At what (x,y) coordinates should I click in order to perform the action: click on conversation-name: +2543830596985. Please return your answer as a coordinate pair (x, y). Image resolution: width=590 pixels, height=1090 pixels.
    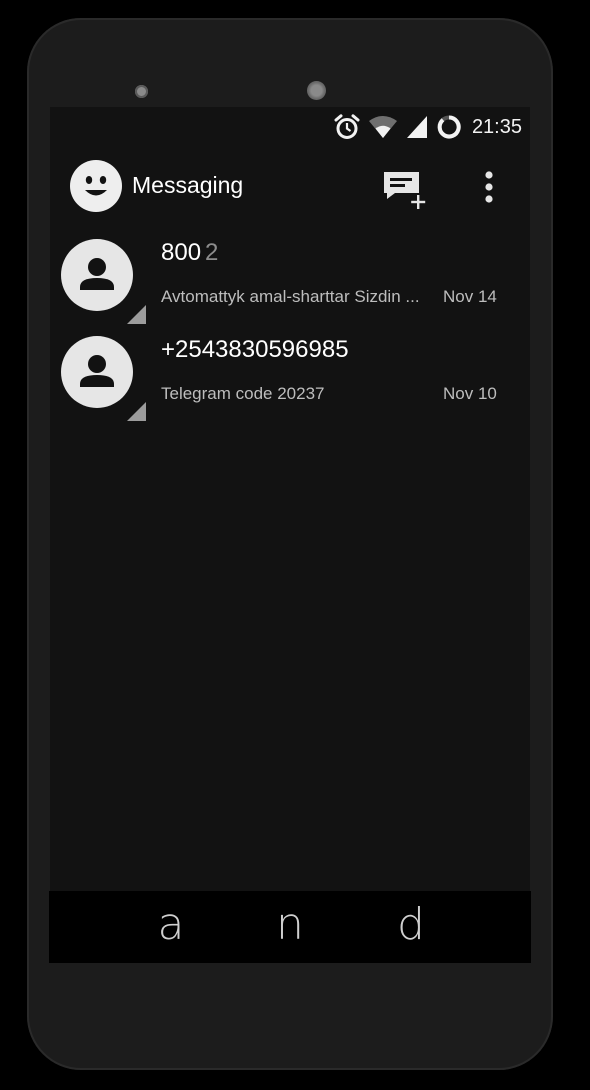
    Looking at the image, I should click on (257, 350).